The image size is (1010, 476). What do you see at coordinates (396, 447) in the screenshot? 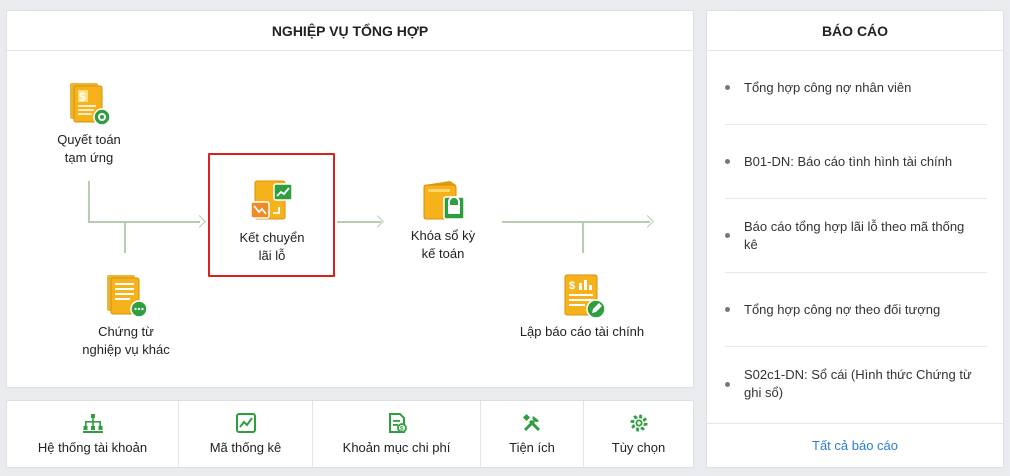
I see `tool-label: Khoản mục chi phí` at bounding box center [396, 447].